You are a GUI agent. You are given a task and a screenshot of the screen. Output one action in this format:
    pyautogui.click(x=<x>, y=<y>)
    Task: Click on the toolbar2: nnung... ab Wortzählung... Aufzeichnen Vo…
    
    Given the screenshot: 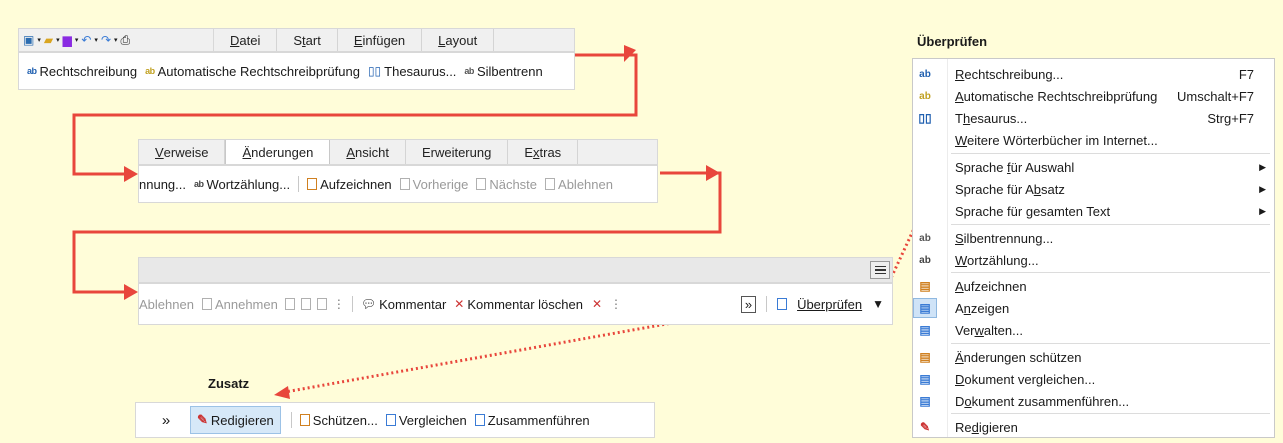 What is the action you would take?
    pyautogui.click(x=398, y=184)
    